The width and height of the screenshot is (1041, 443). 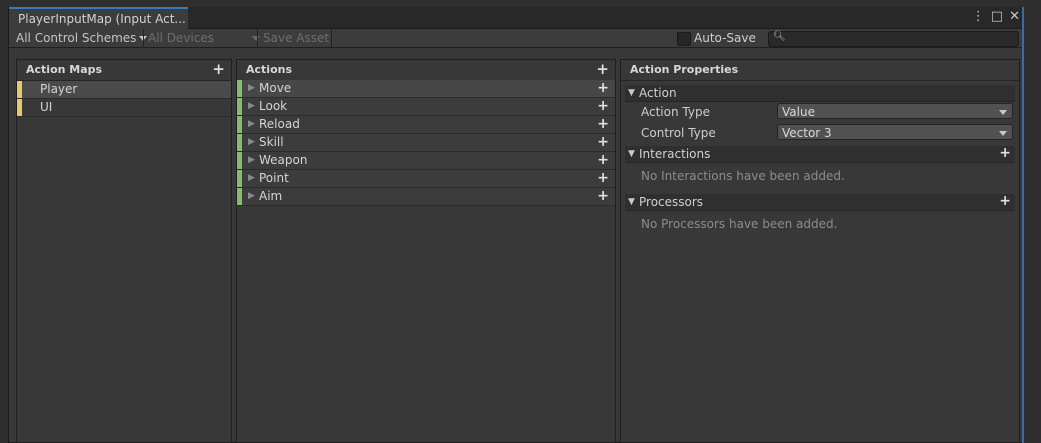 What do you see at coordinates (296, 38) in the screenshot?
I see `save-asset-button: Save Asset` at bounding box center [296, 38].